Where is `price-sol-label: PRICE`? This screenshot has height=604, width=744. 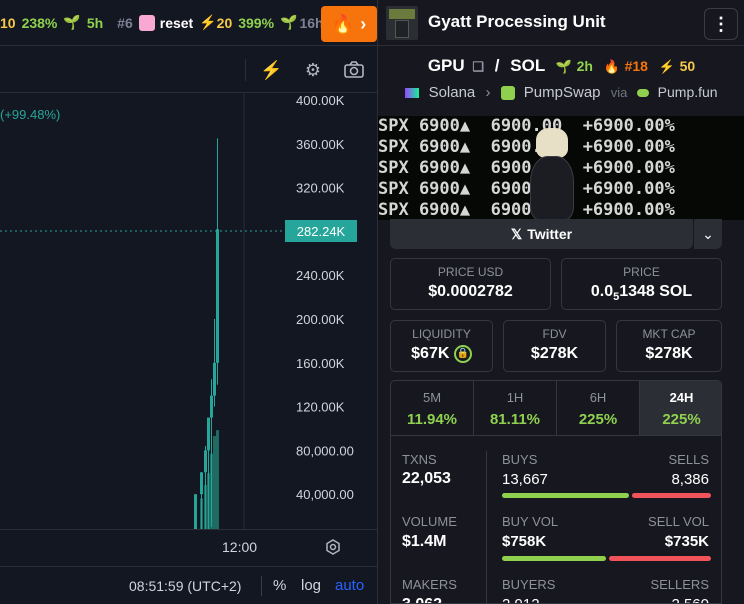
price-sol-label: PRICE is located at coordinates (641, 272).